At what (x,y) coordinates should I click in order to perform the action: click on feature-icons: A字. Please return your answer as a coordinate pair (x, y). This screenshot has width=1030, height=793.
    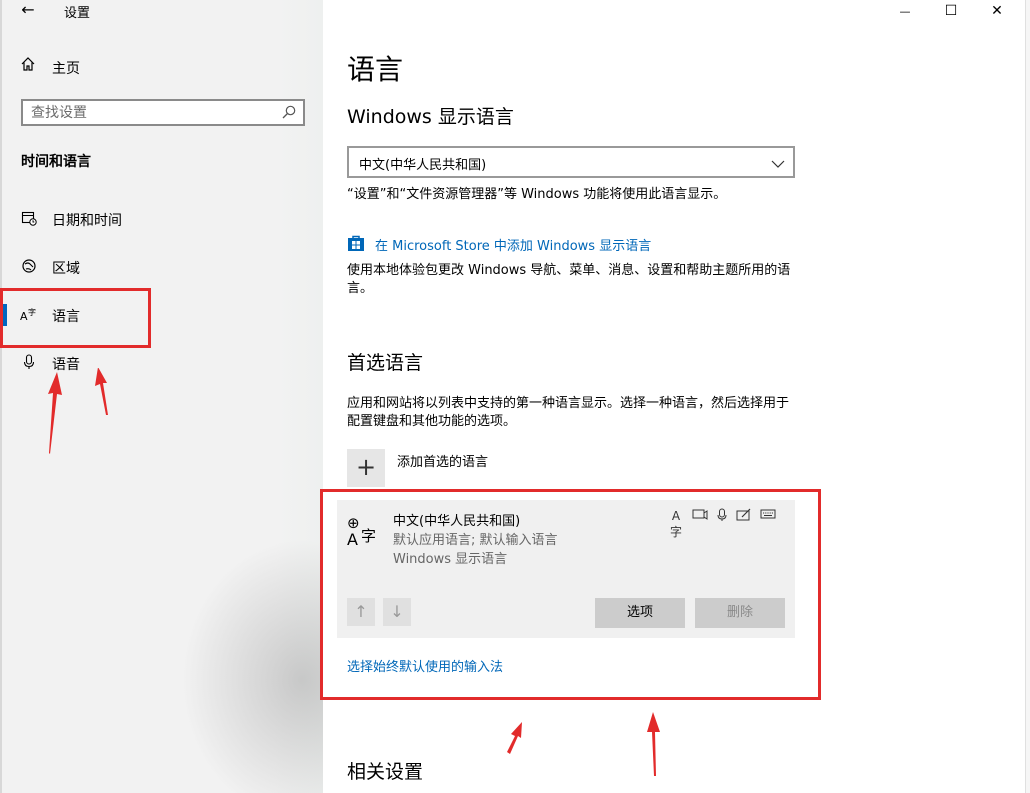
    Looking at the image, I should click on (727, 523).